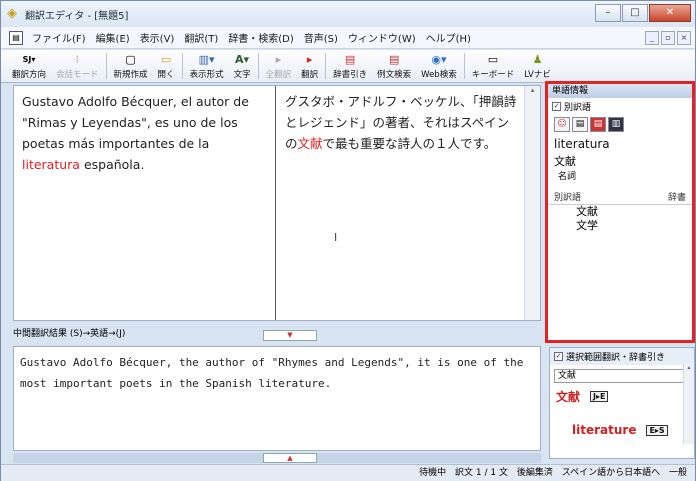 The image size is (696, 481). I want to click on display-format-button: ▥▾ 表示形式, so click(207, 66).